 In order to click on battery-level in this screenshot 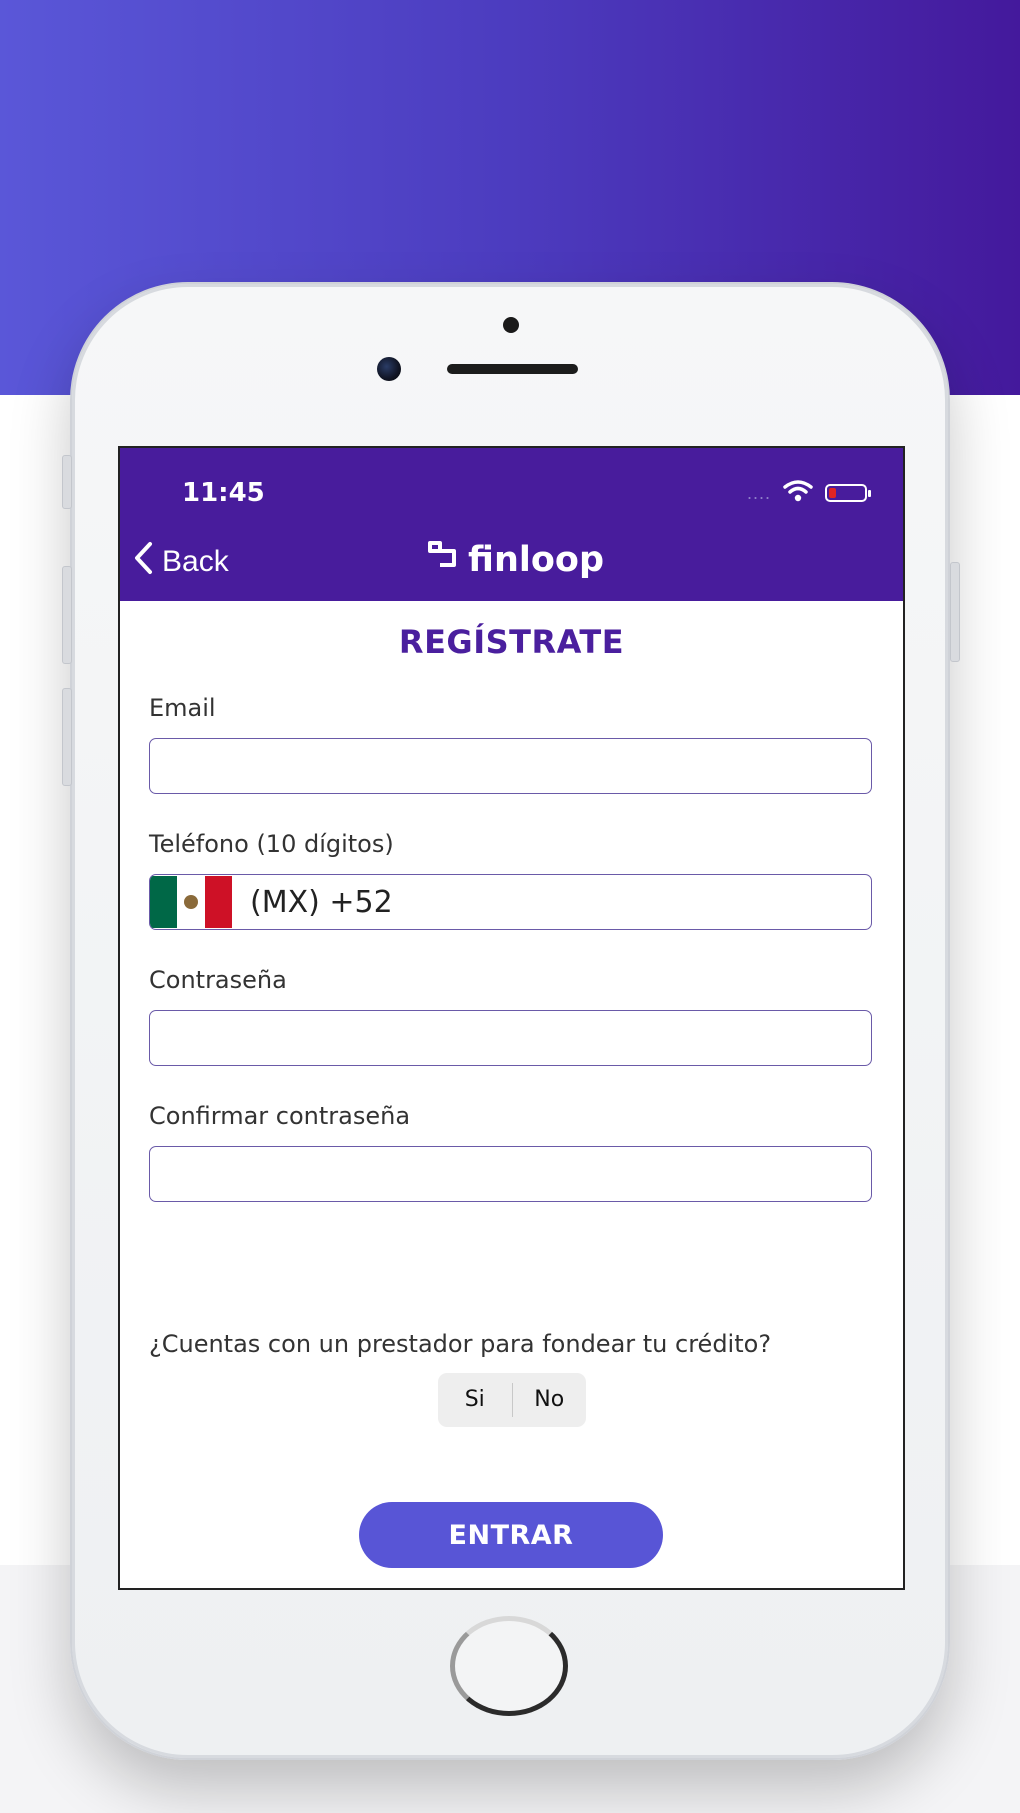, I will do `click(832, 493)`.